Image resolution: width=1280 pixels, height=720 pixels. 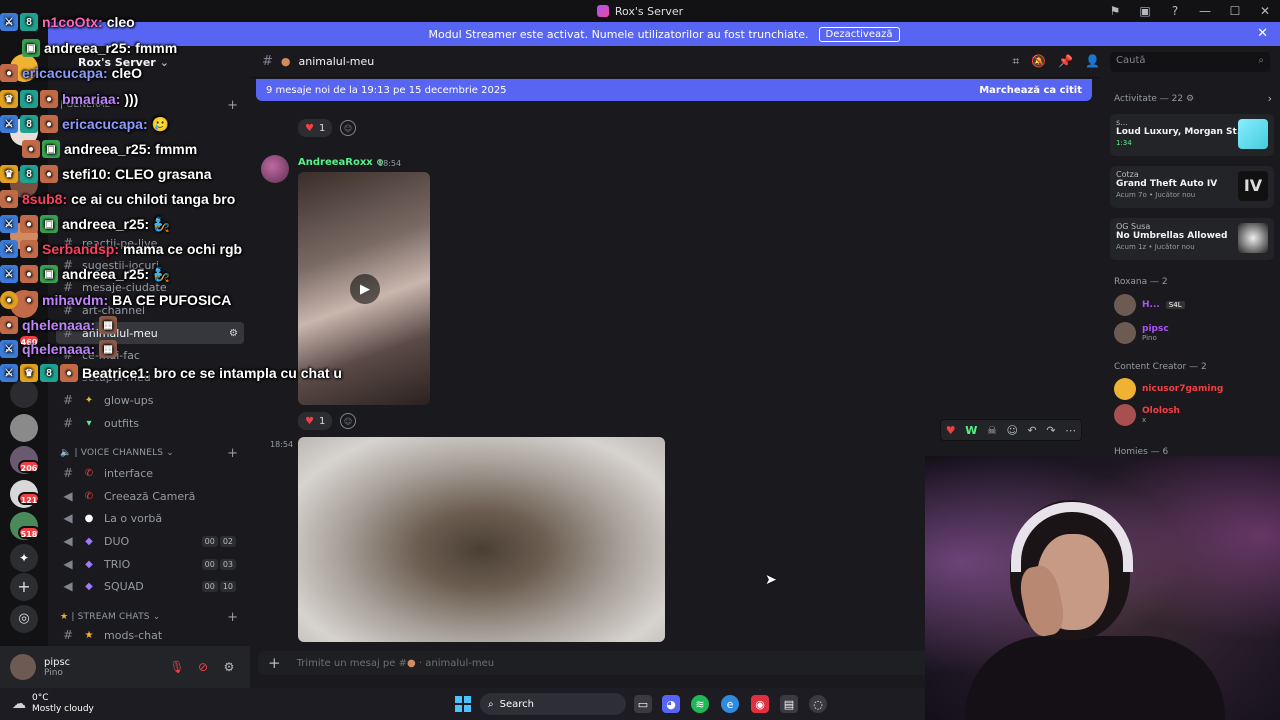 What do you see at coordinates (1102, 588) in the screenshot?
I see `webcam-feed` at bounding box center [1102, 588].